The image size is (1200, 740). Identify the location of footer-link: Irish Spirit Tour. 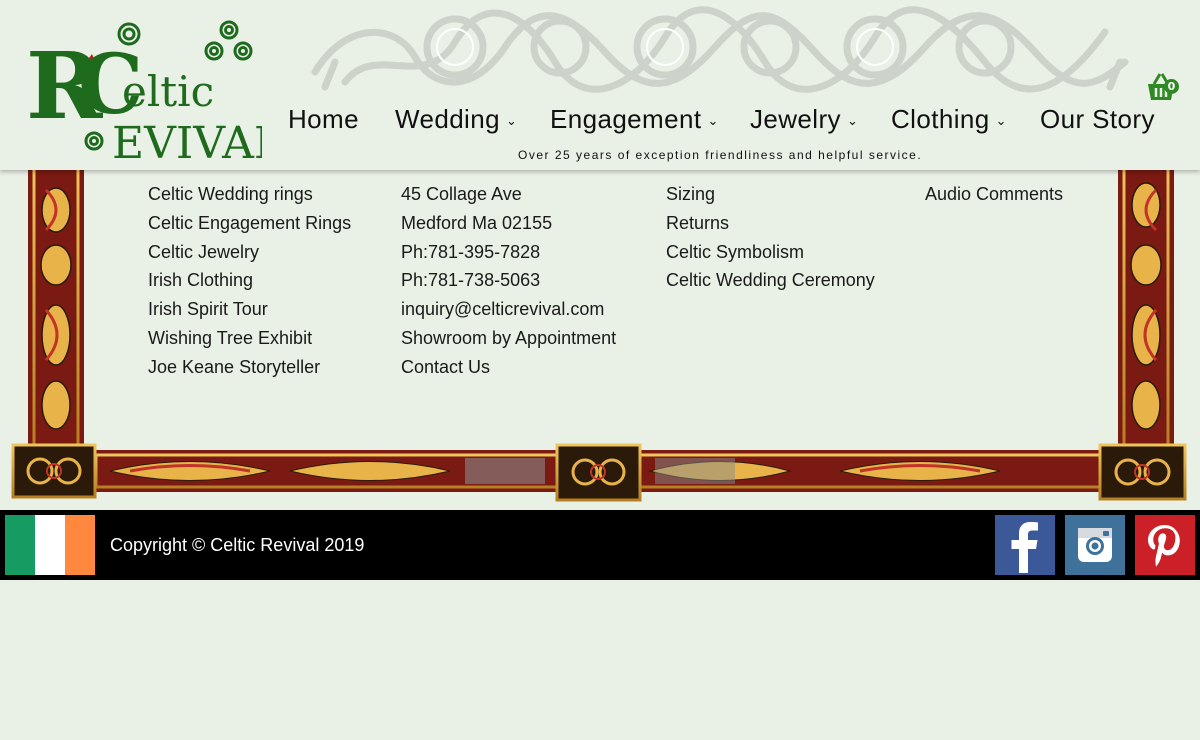
(249, 309).